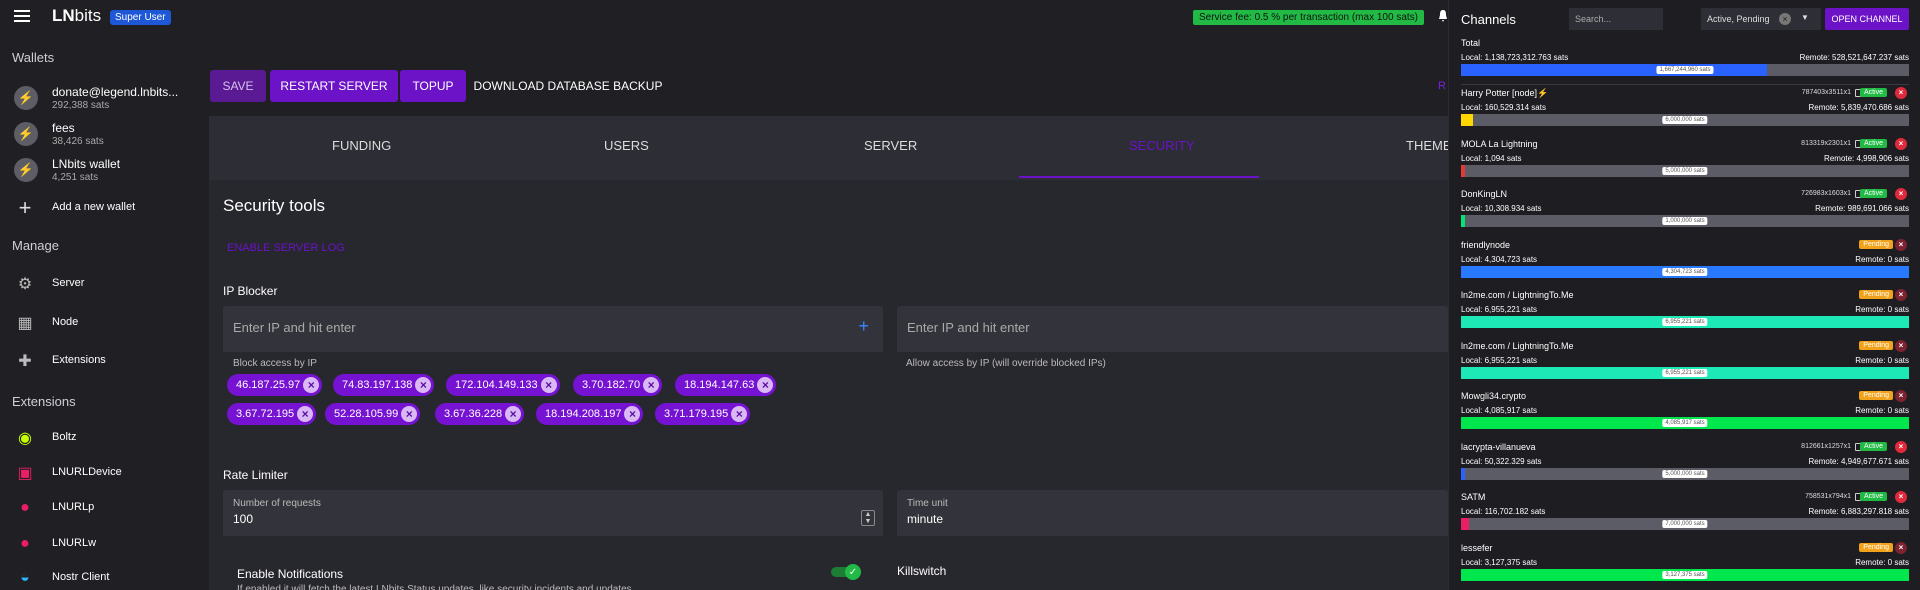 The height and width of the screenshot is (590, 1920). I want to click on wallet-item: ⚡ fees 38,426 sats, so click(104, 135).